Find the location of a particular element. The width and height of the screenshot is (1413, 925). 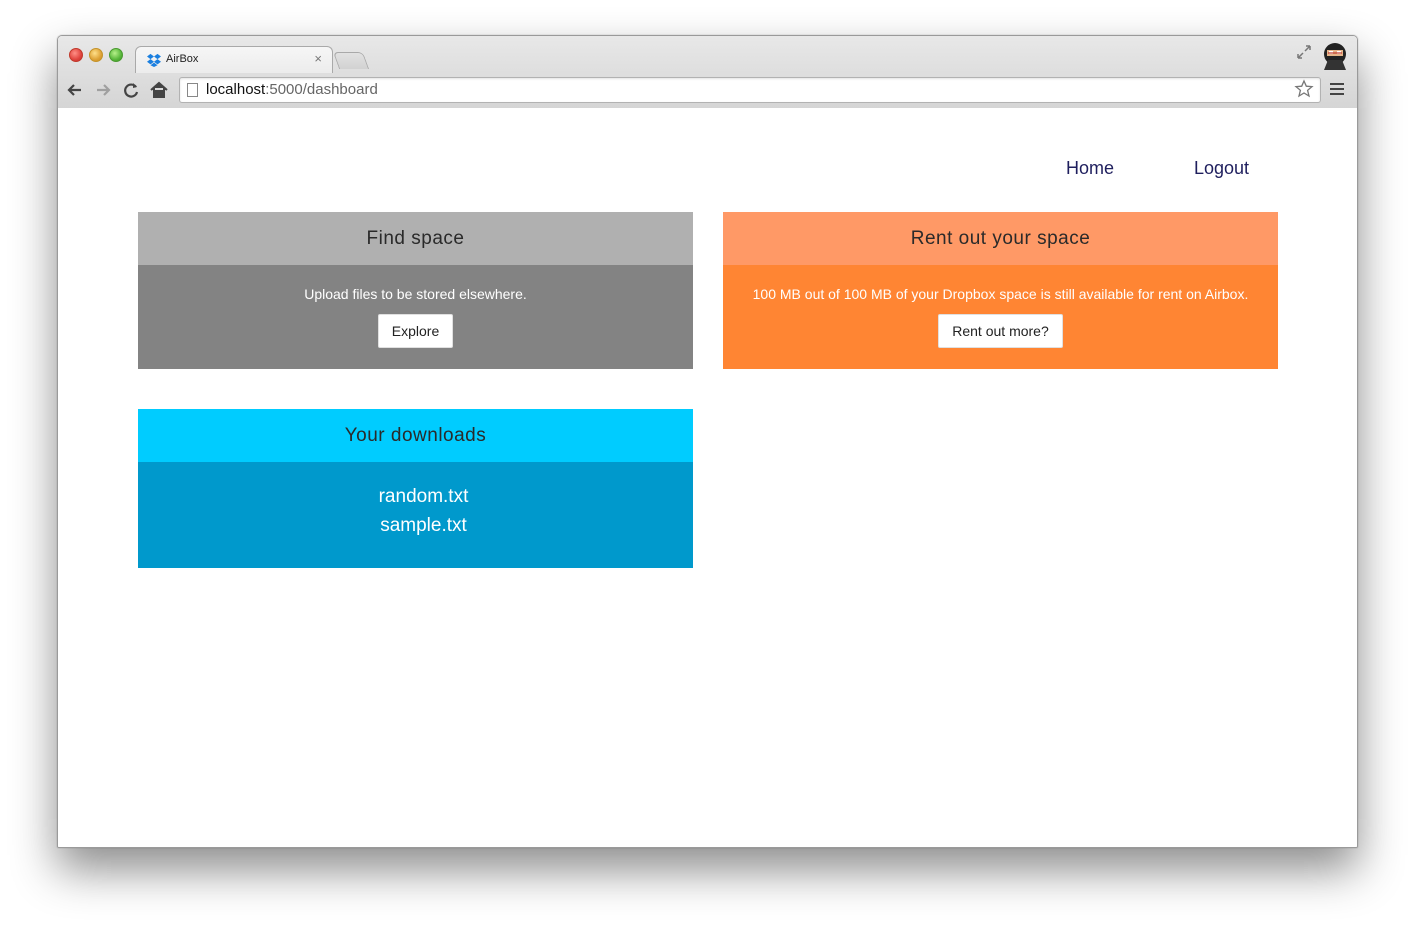

zoom-window-button is located at coordinates (116, 55).